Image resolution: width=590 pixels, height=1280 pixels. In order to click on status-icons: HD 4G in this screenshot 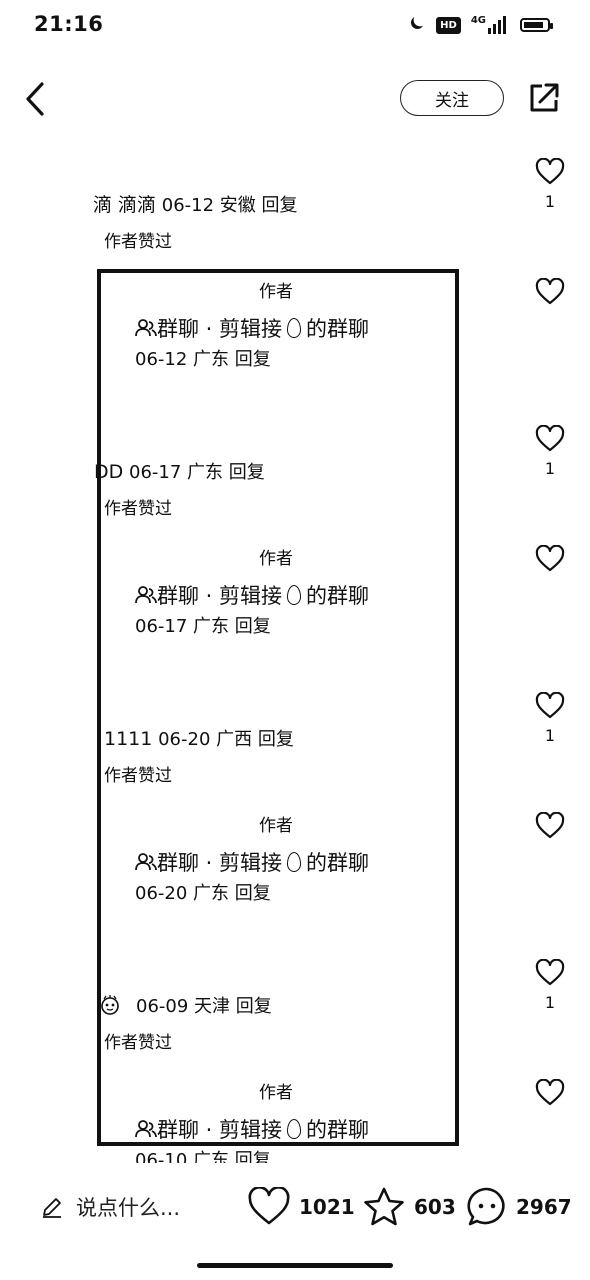, I will do `click(480, 25)`.